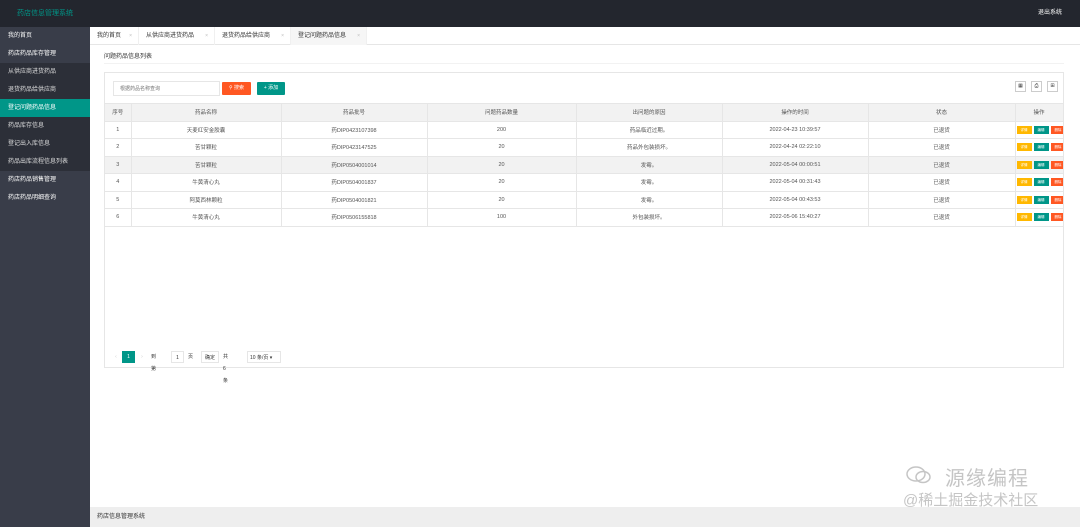 The image size is (1080, 527). I want to click on next-page-icon: ›, so click(142, 357).